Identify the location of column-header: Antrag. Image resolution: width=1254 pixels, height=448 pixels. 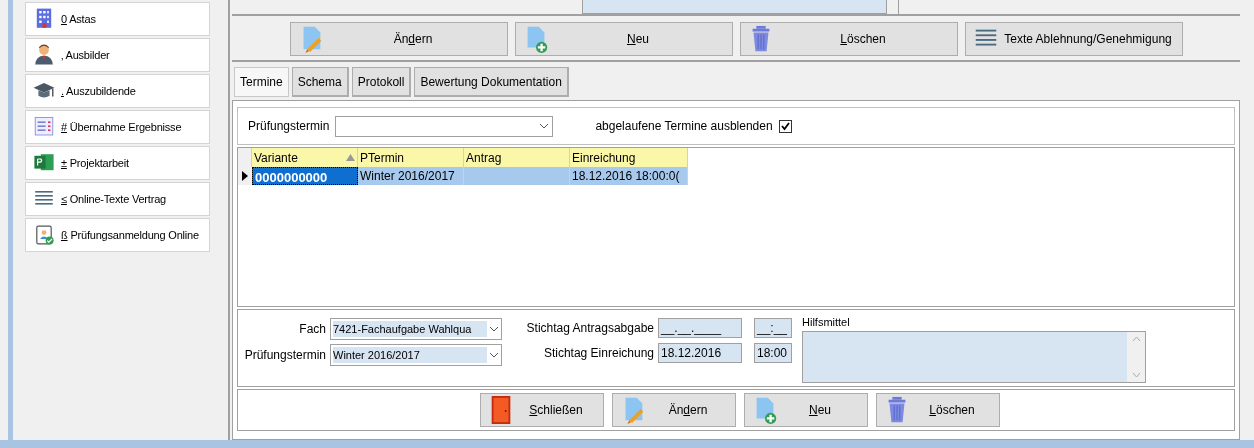
(517, 157).